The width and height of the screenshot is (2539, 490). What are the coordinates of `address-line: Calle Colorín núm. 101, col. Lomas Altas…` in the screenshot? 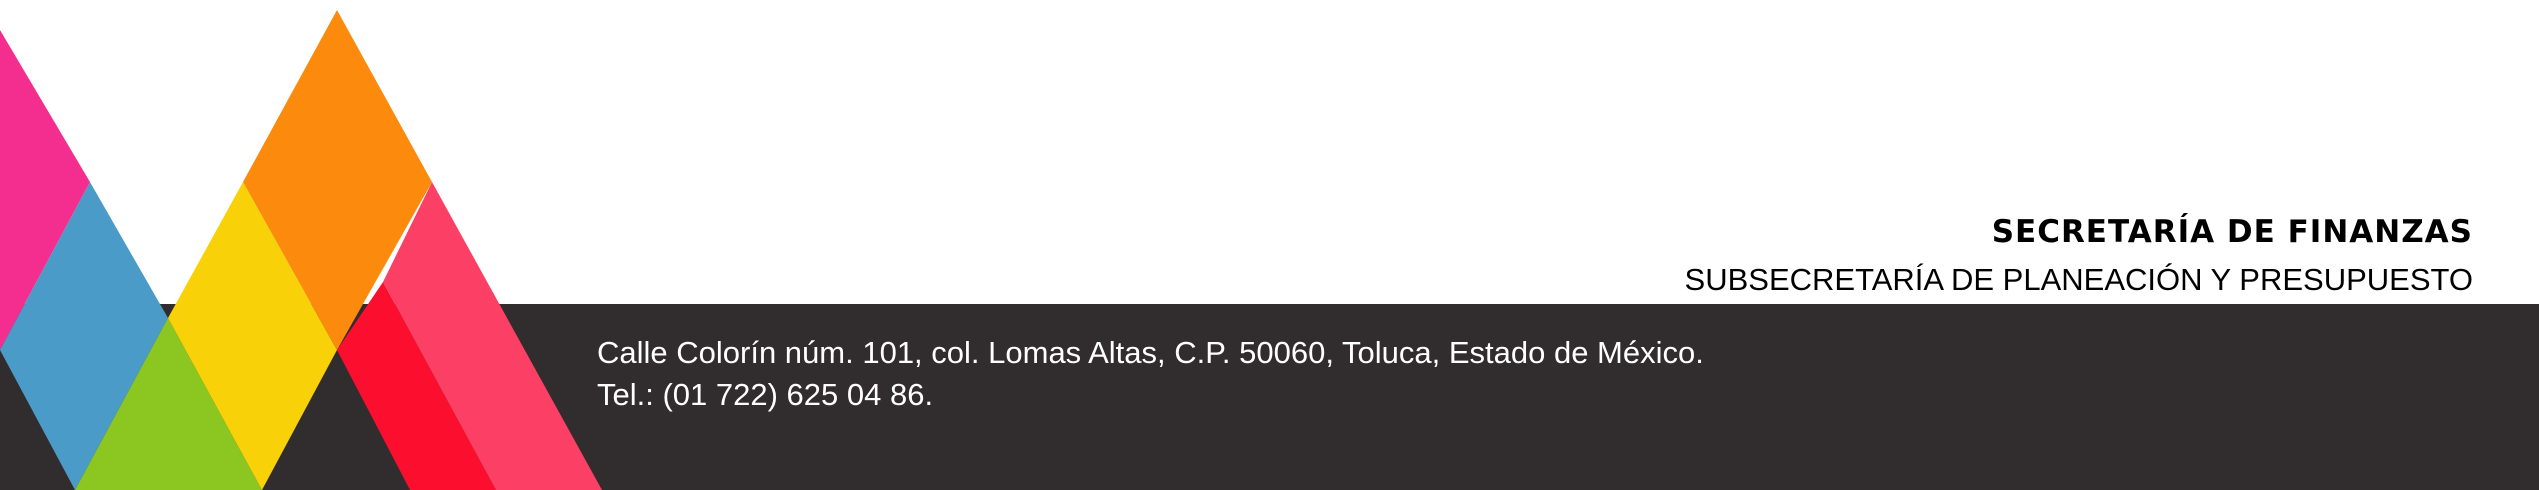 It's located at (1150, 352).